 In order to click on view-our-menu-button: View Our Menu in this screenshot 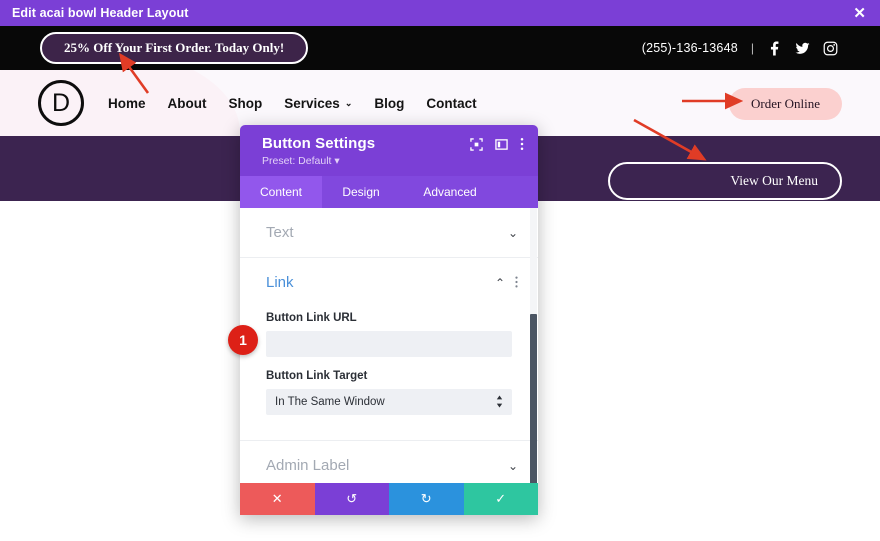, I will do `click(725, 181)`.